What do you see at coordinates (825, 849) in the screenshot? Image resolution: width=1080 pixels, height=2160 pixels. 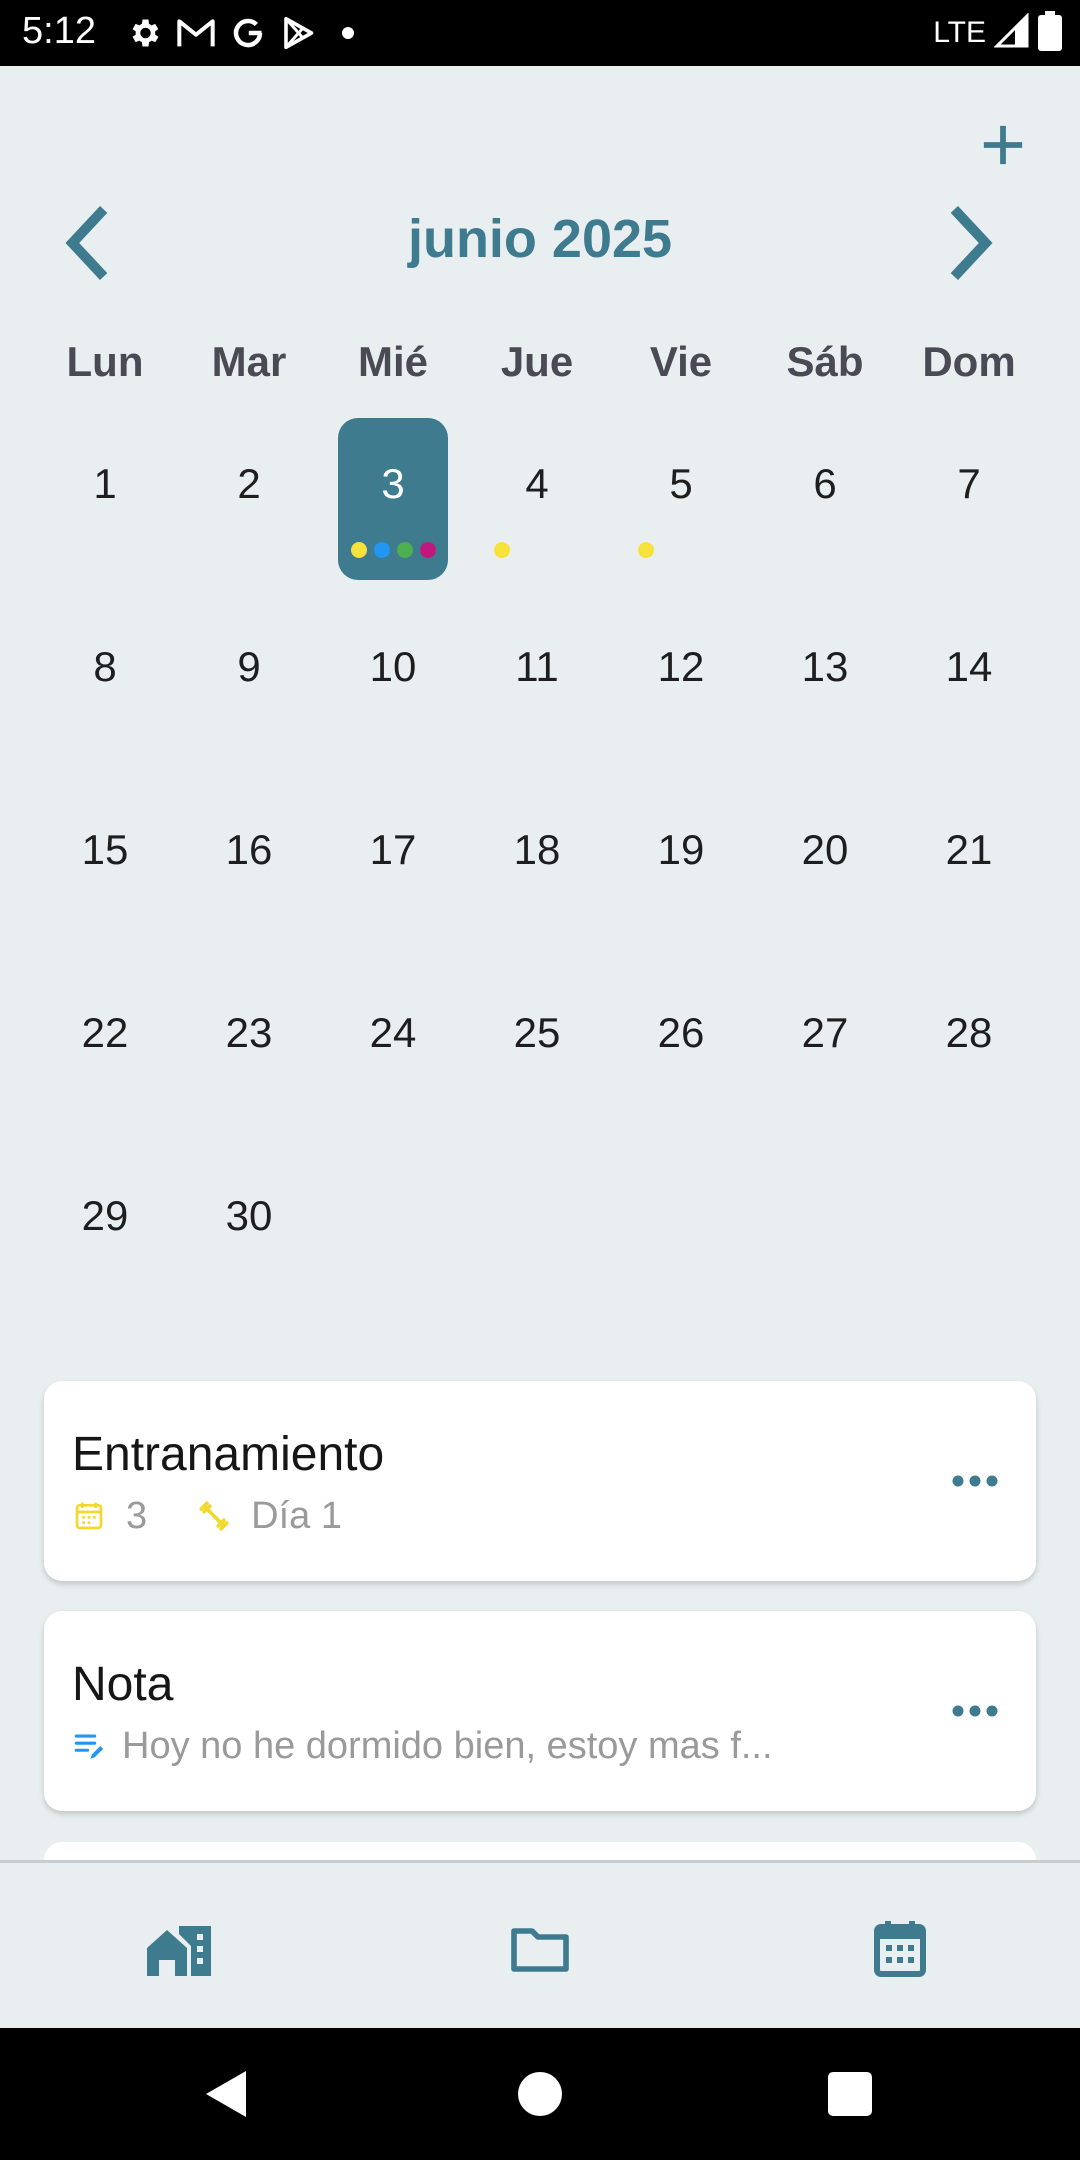 I see `day-number: 20` at bounding box center [825, 849].